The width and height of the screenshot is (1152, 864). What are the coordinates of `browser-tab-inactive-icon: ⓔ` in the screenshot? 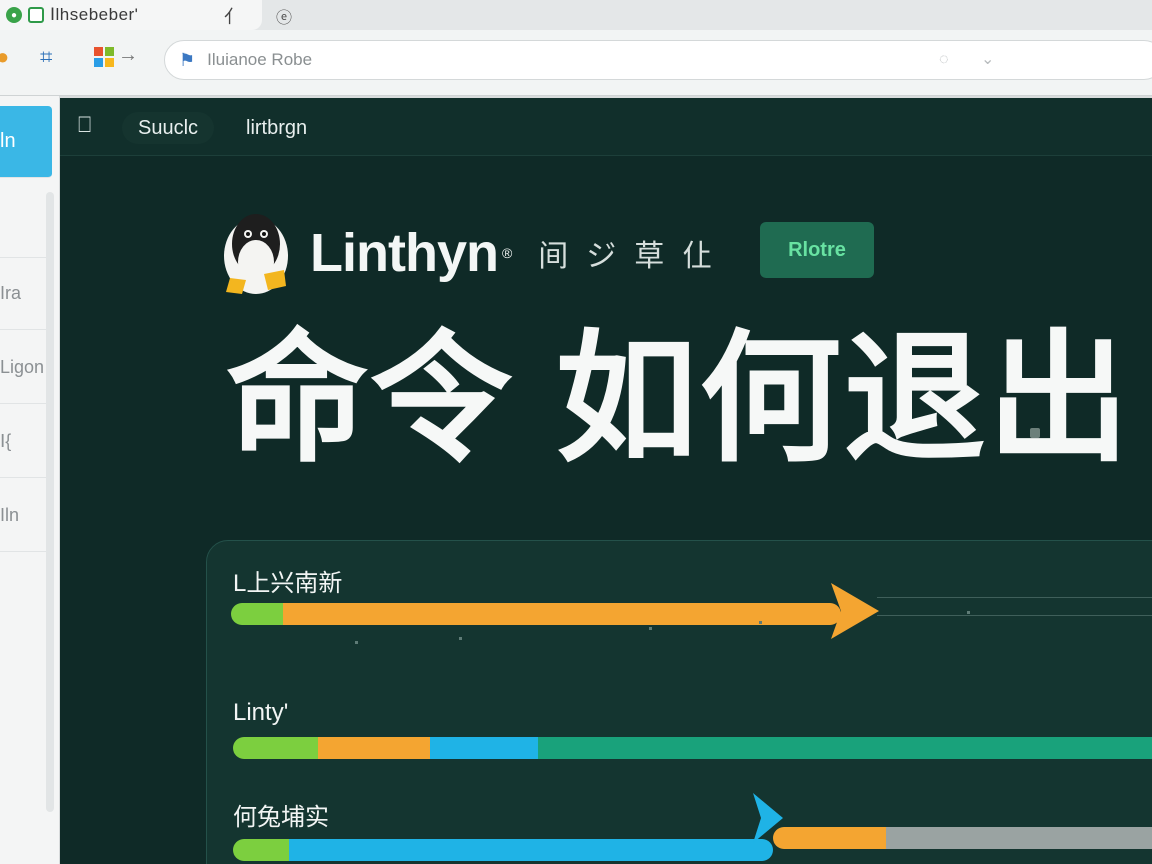 It's located at (284, 16).